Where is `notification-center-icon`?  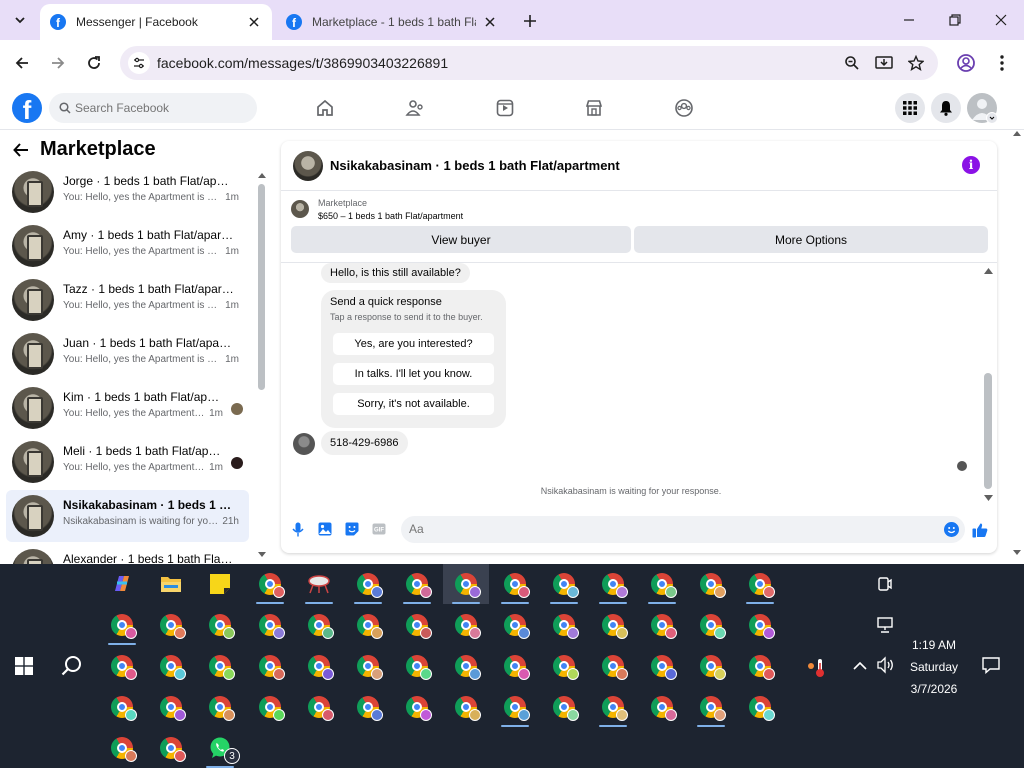
notification-center-icon is located at coordinates (991, 665).